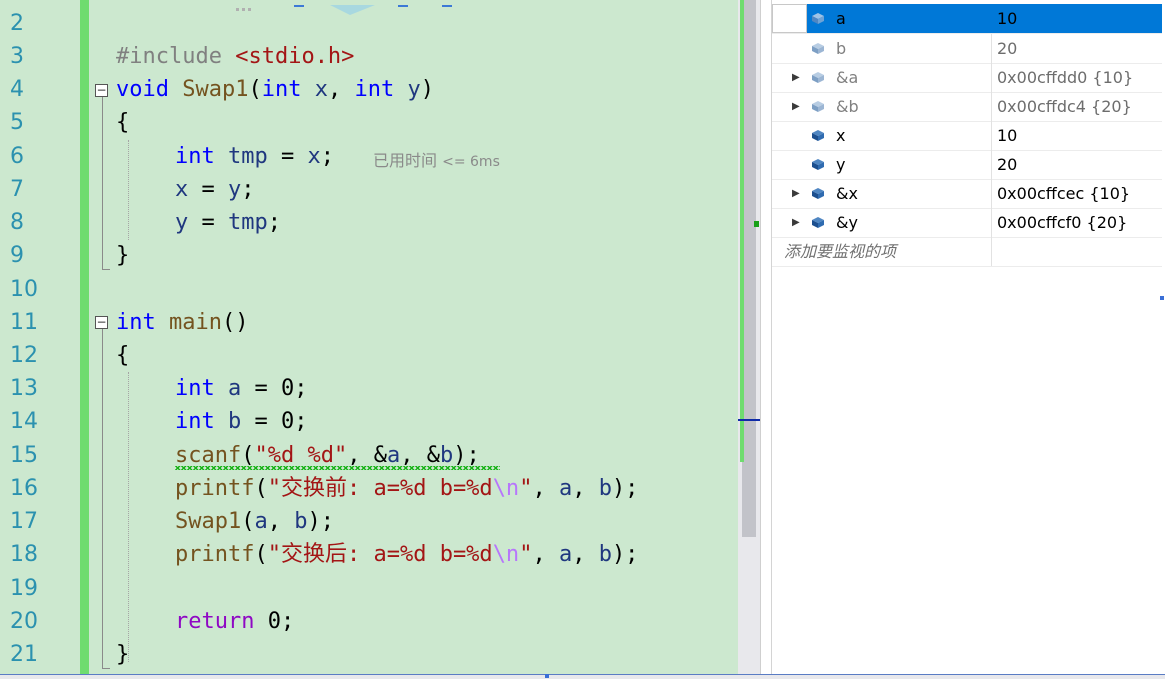 This screenshot has width=1165, height=679. What do you see at coordinates (899, 18) in the screenshot?
I see `selection-highlight` at bounding box center [899, 18].